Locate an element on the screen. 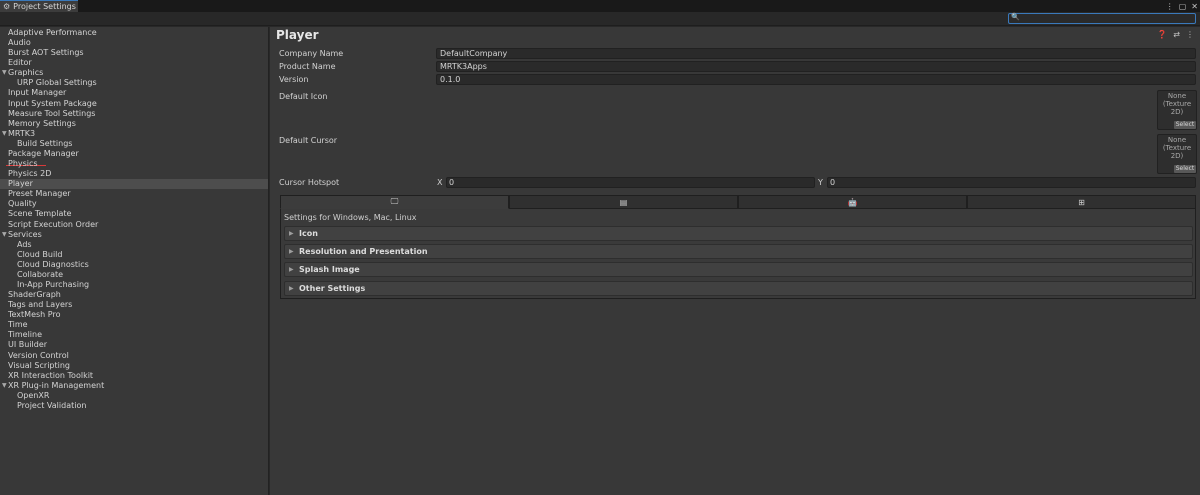  foldout-resolution-and-presentation: ▶ Resolution and Presentation is located at coordinates (738, 252).